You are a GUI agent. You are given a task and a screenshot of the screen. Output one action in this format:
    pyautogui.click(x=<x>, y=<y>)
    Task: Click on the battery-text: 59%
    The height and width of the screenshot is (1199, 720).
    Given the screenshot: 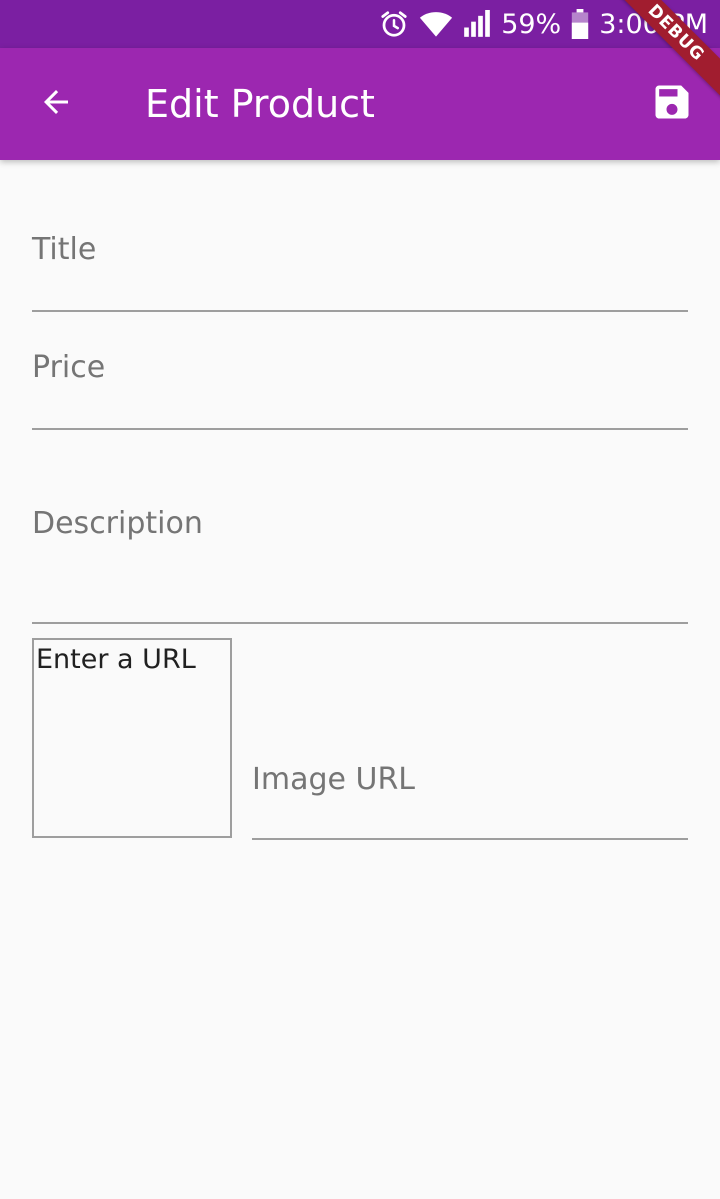 What is the action you would take?
    pyautogui.click(x=531, y=24)
    